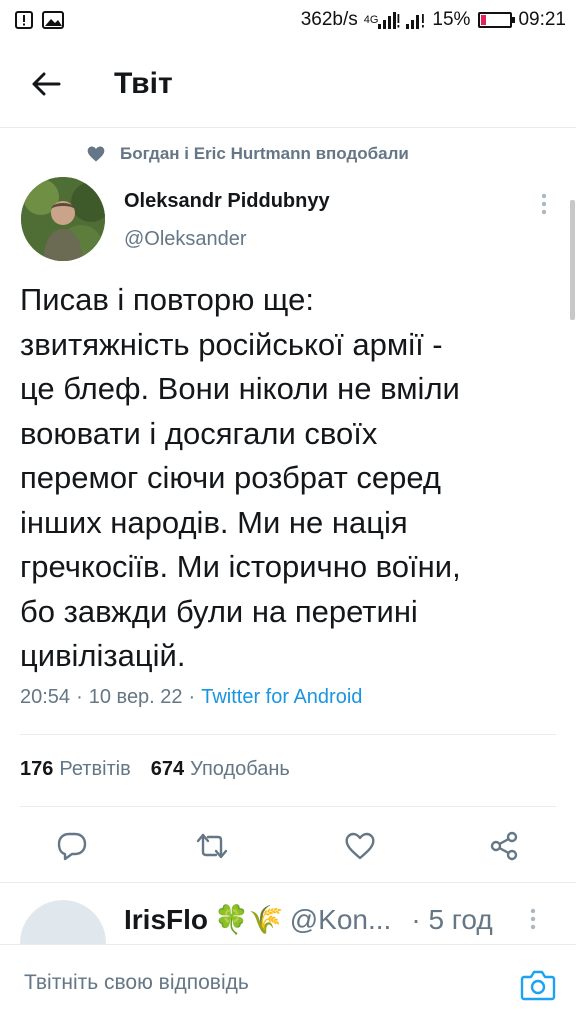 This screenshot has height=1024, width=576. I want to click on tweet-more-button, so click(544, 204).